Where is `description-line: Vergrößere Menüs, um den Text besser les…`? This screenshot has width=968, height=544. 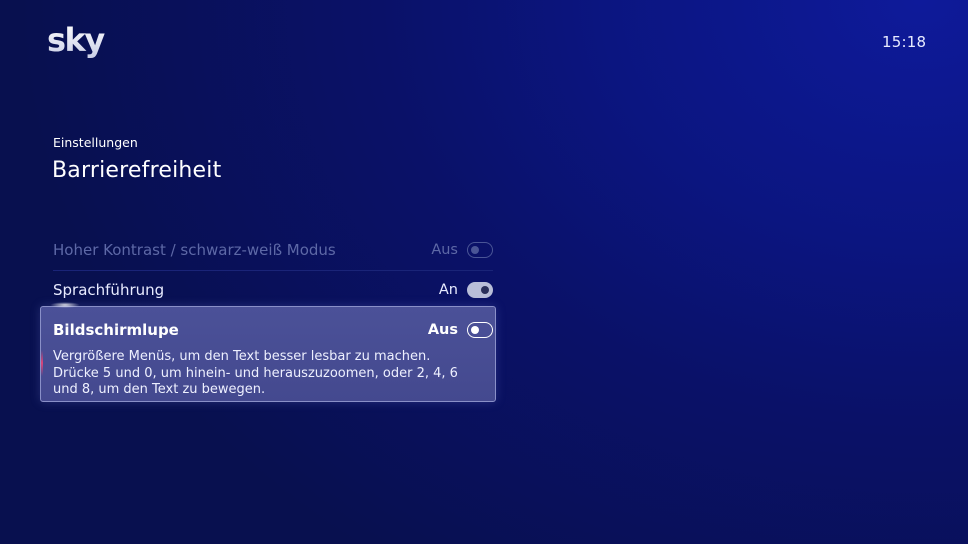
description-line: Vergrößere Menüs, um den Text besser les… is located at coordinates (242, 356).